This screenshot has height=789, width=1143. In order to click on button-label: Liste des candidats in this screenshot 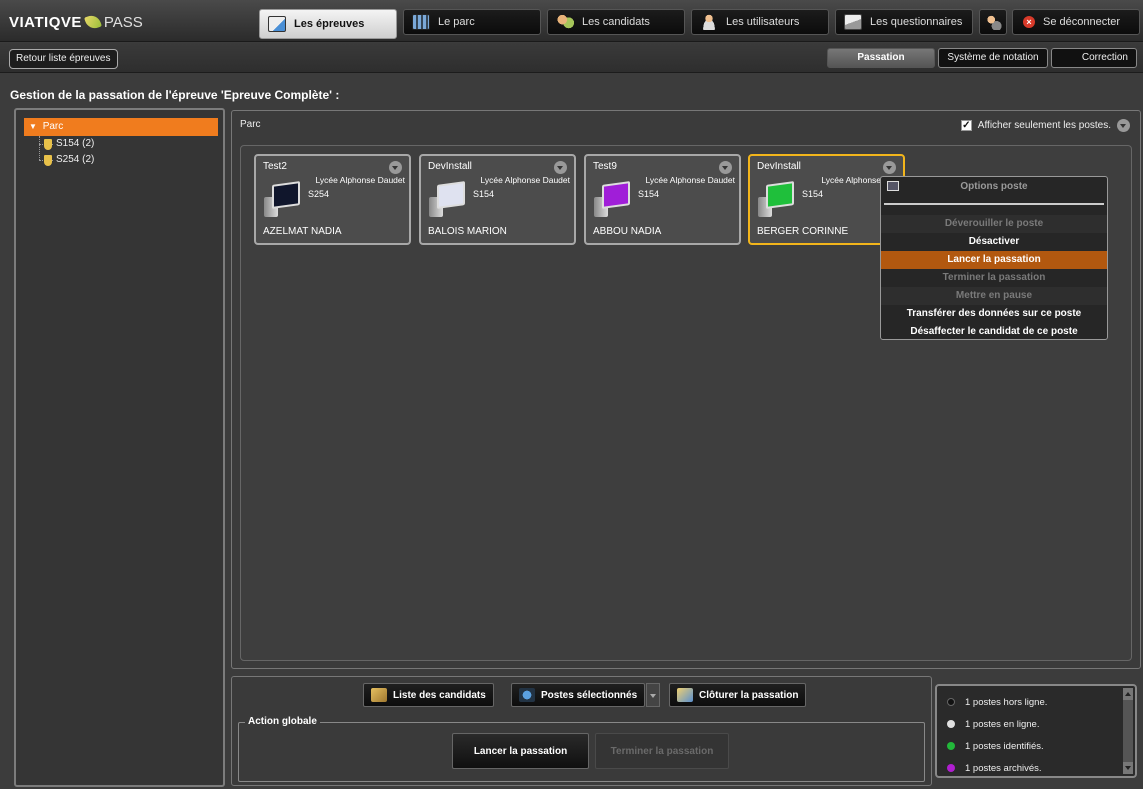, I will do `click(439, 695)`.